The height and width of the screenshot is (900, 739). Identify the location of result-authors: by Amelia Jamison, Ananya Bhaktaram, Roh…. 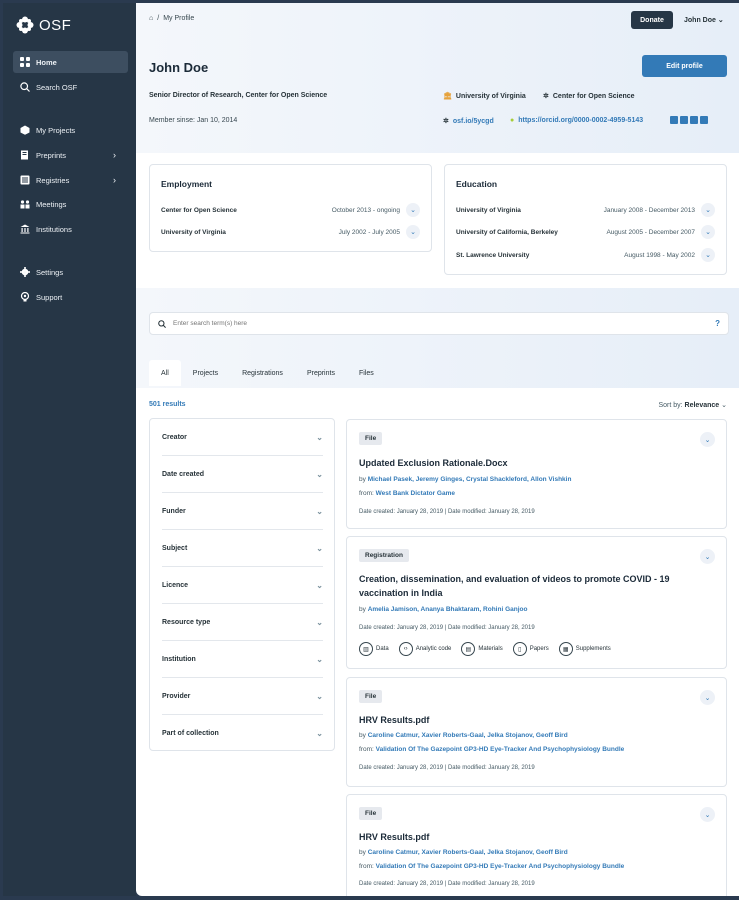
(443, 609).